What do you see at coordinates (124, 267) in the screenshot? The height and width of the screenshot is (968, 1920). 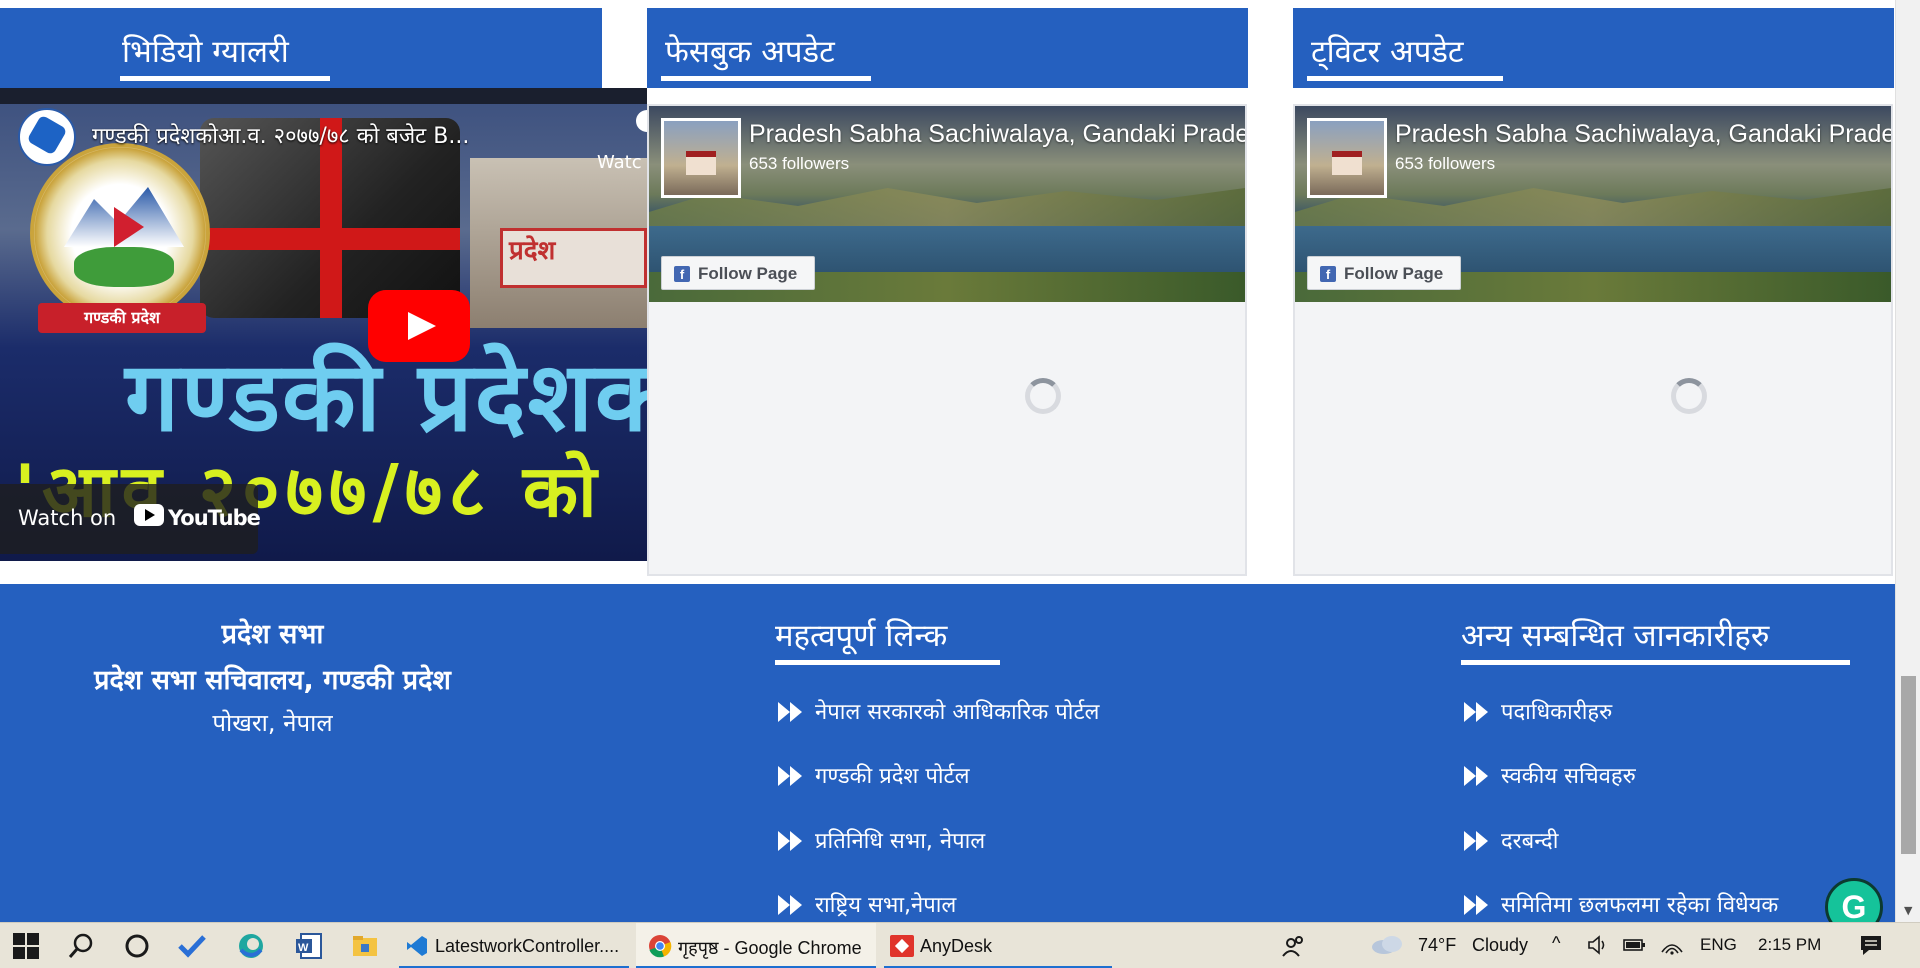 I see `green-land-shape` at bounding box center [124, 267].